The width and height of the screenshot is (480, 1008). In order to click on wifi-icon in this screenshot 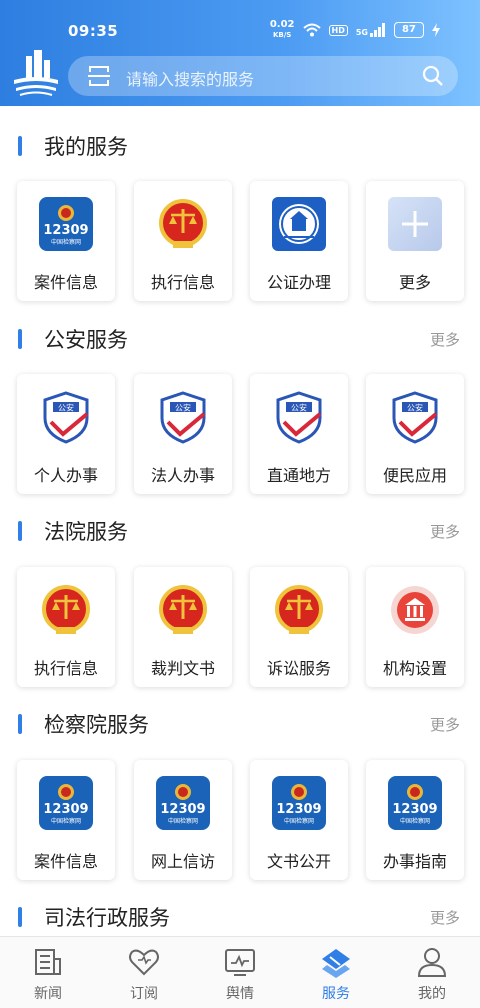, I will do `click(311, 30)`.